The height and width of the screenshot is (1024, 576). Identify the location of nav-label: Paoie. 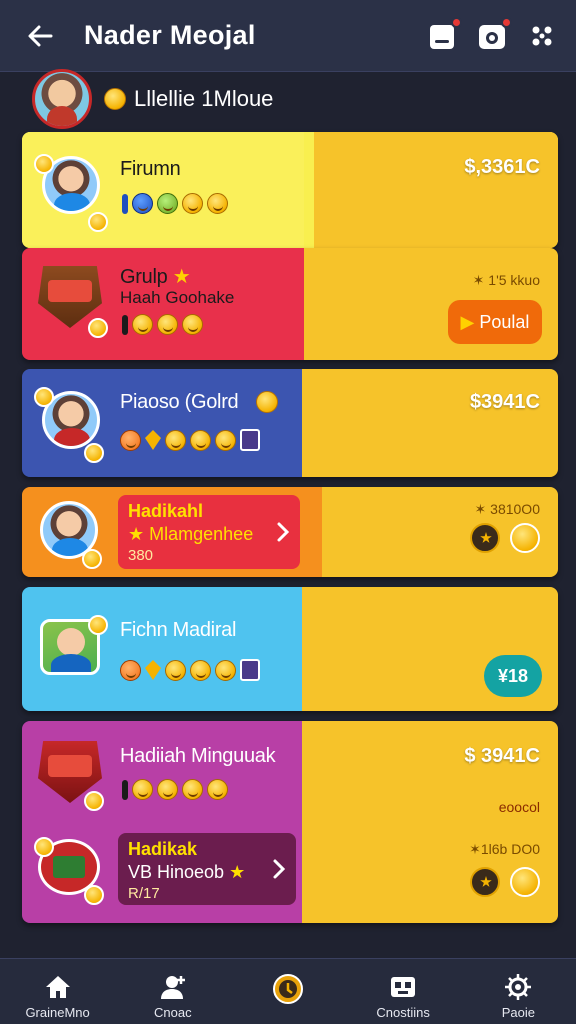
(518, 1012).